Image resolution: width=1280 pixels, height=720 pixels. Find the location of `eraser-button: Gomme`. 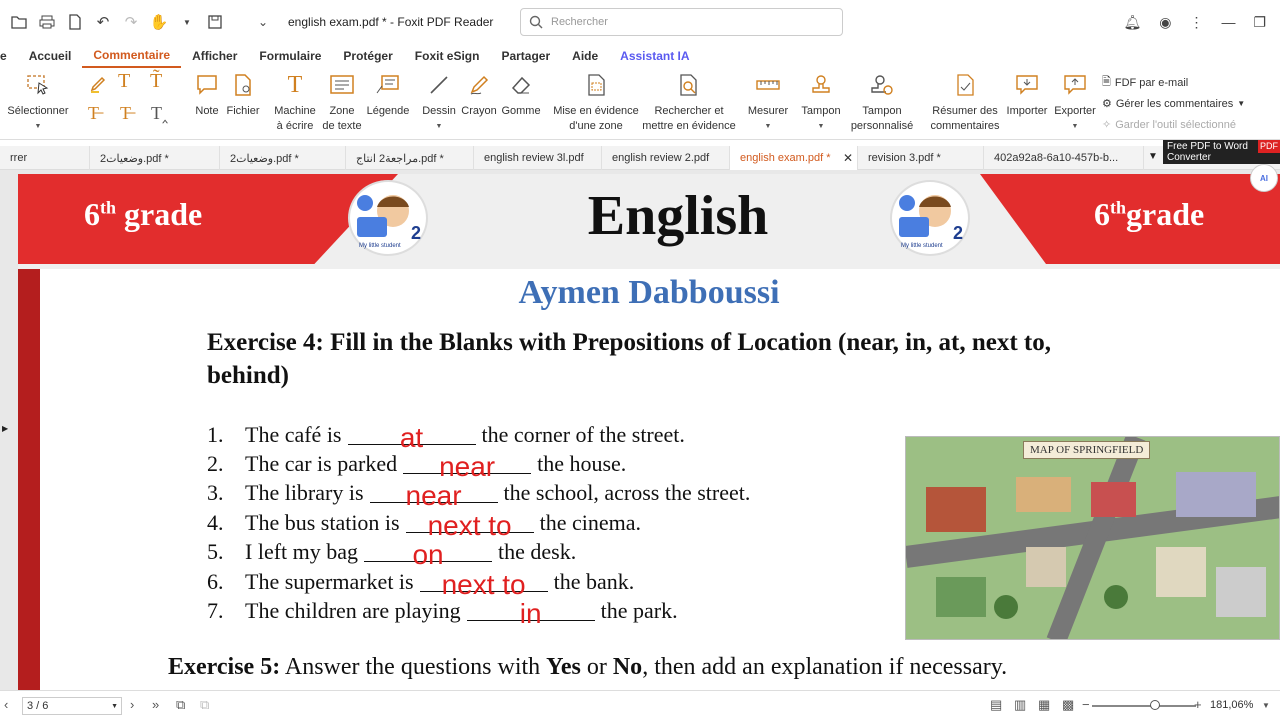

eraser-button: Gomme is located at coordinates (521, 95).